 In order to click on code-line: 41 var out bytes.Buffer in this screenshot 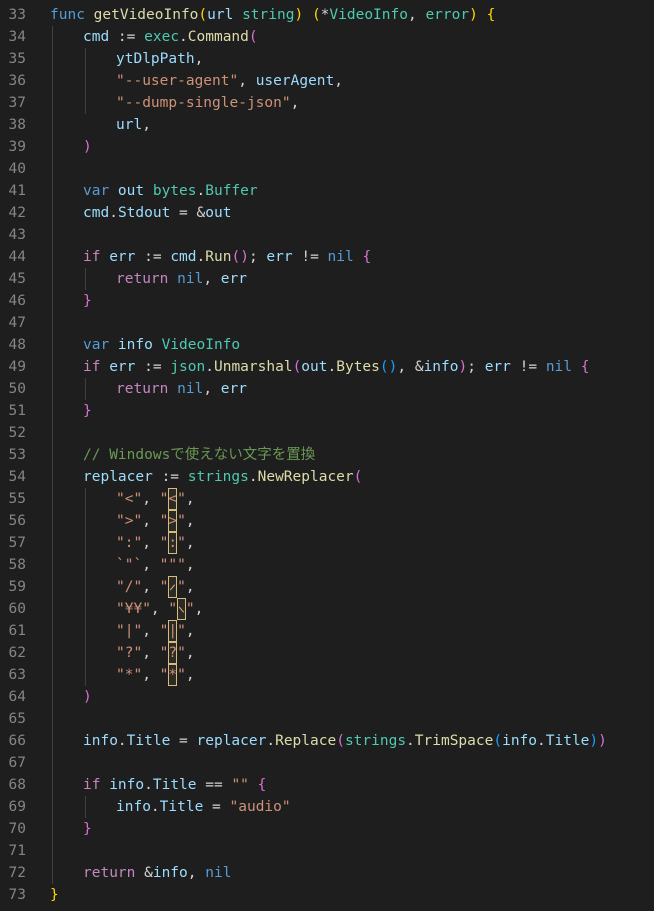, I will do `click(327, 191)`.